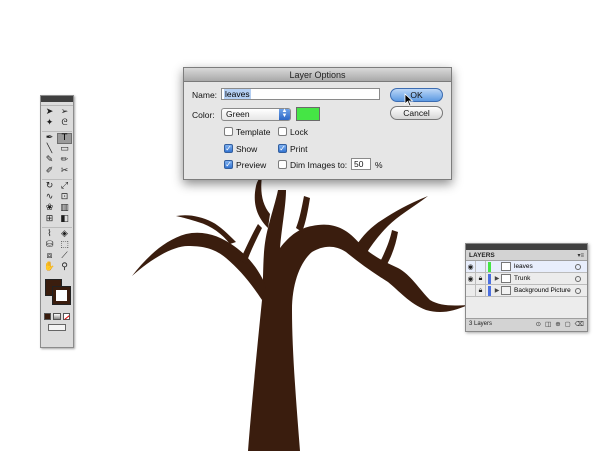 This screenshot has height=451, width=599. What do you see at coordinates (548, 324) in the screenshot?
I see `clipping-mask-icon: ◫` at bounding box center [548, 324].